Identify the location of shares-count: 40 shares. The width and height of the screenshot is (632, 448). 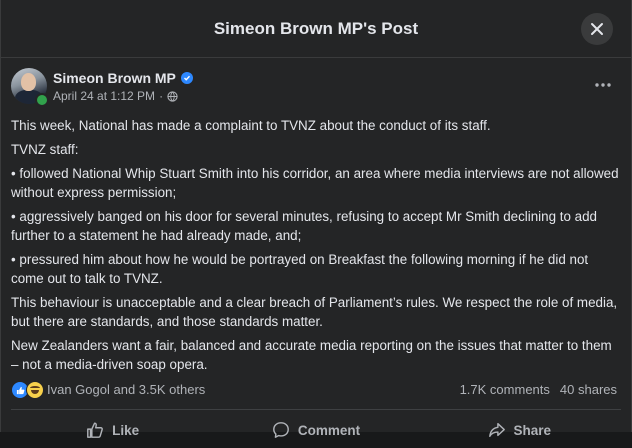
(588, 389).